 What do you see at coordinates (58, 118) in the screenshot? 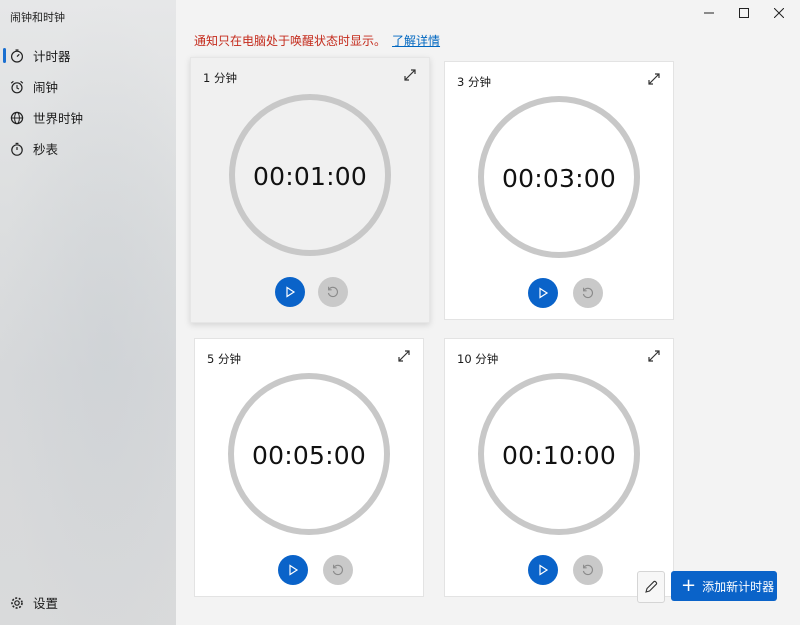
I see `sidebar-item-label: 世界时钟` at bounding box center [58, 118].